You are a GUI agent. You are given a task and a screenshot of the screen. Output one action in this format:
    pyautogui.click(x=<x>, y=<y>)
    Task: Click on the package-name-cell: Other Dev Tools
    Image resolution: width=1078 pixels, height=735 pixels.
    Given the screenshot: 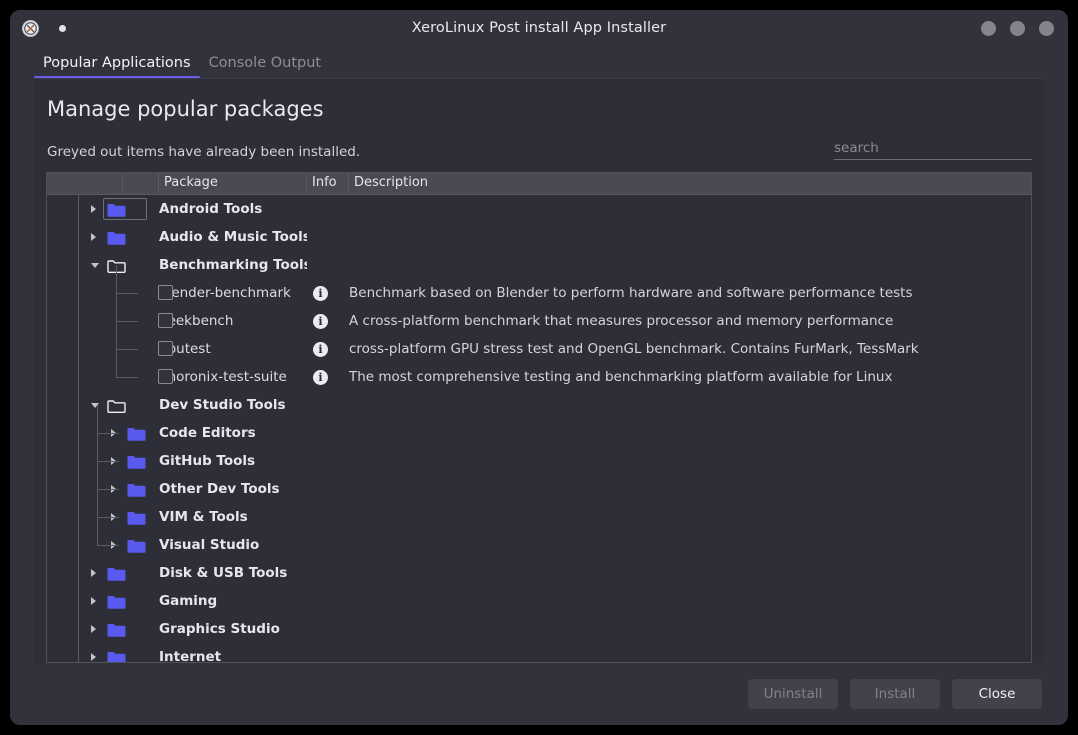 What is the action you would take?
    pyautogui.click(x=219, y=489)
    